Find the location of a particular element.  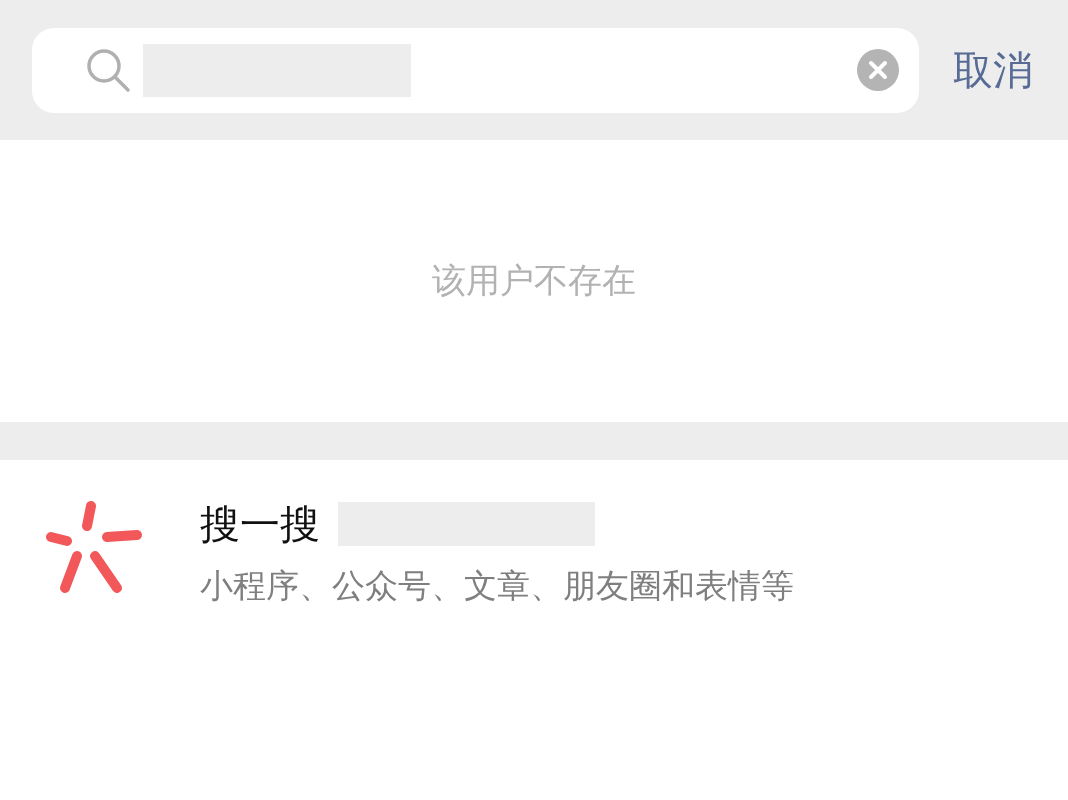

entry-title: 搜一搜 is located at coordinates (260, 524).